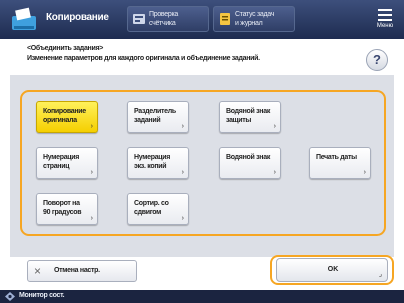 The image size is (404, 303). What do you see at coordinates (225, 19) in the screenshot?
I see `status-icon` at bounding box center [225, 19].